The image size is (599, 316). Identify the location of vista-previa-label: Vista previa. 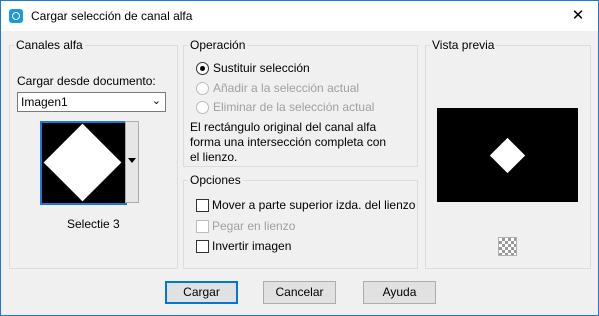
(463, 45).